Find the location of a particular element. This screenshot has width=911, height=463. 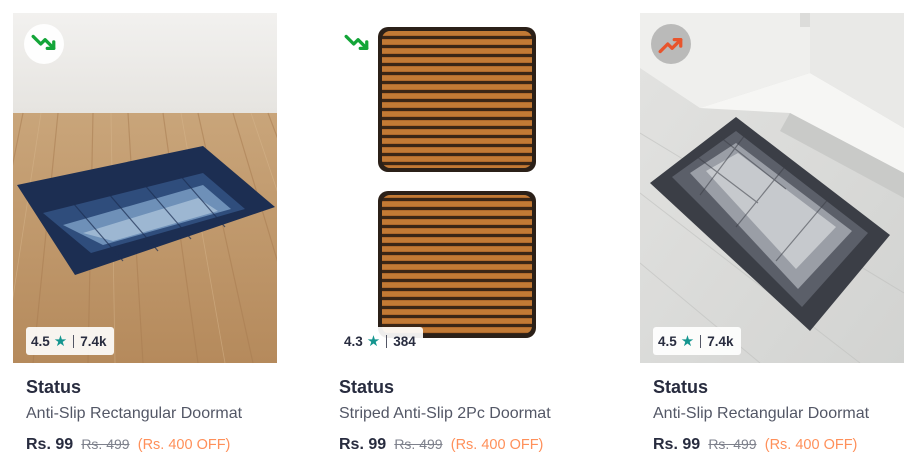

trend-up-icon is located at coordinates (670, 46).